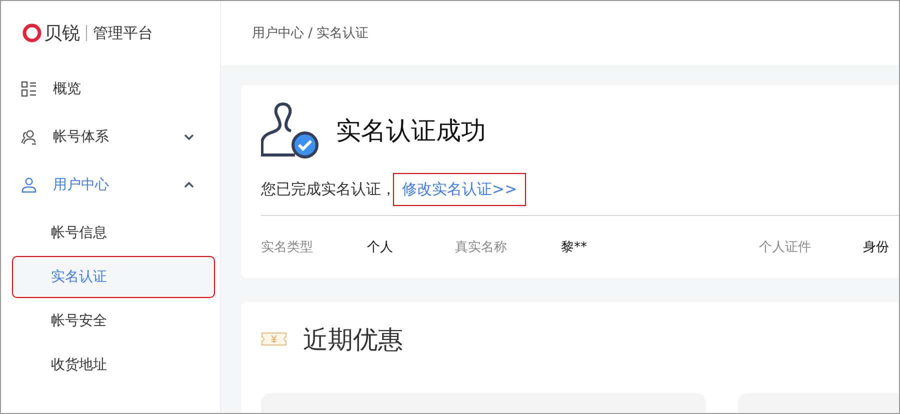 The image size is (900, 414). What do you see at coordinates (287, 247) in the screenshot?
I see `field-label: 实名类型` at bounding box center [287, 247].